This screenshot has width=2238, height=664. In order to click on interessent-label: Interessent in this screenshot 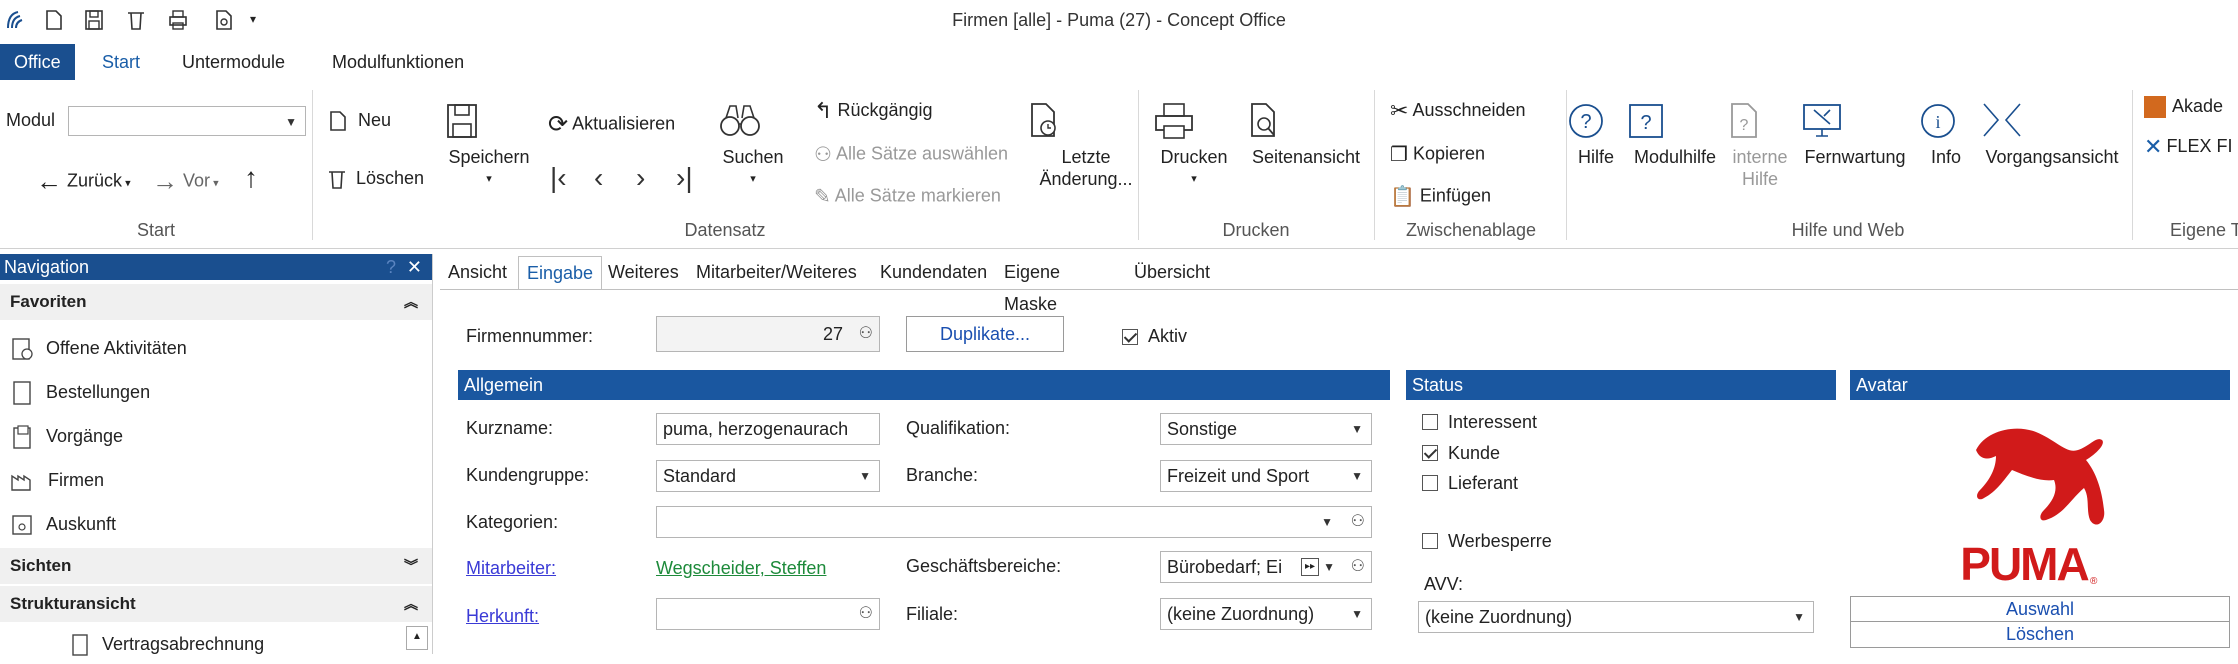, I will do `click(1493, 422)`.